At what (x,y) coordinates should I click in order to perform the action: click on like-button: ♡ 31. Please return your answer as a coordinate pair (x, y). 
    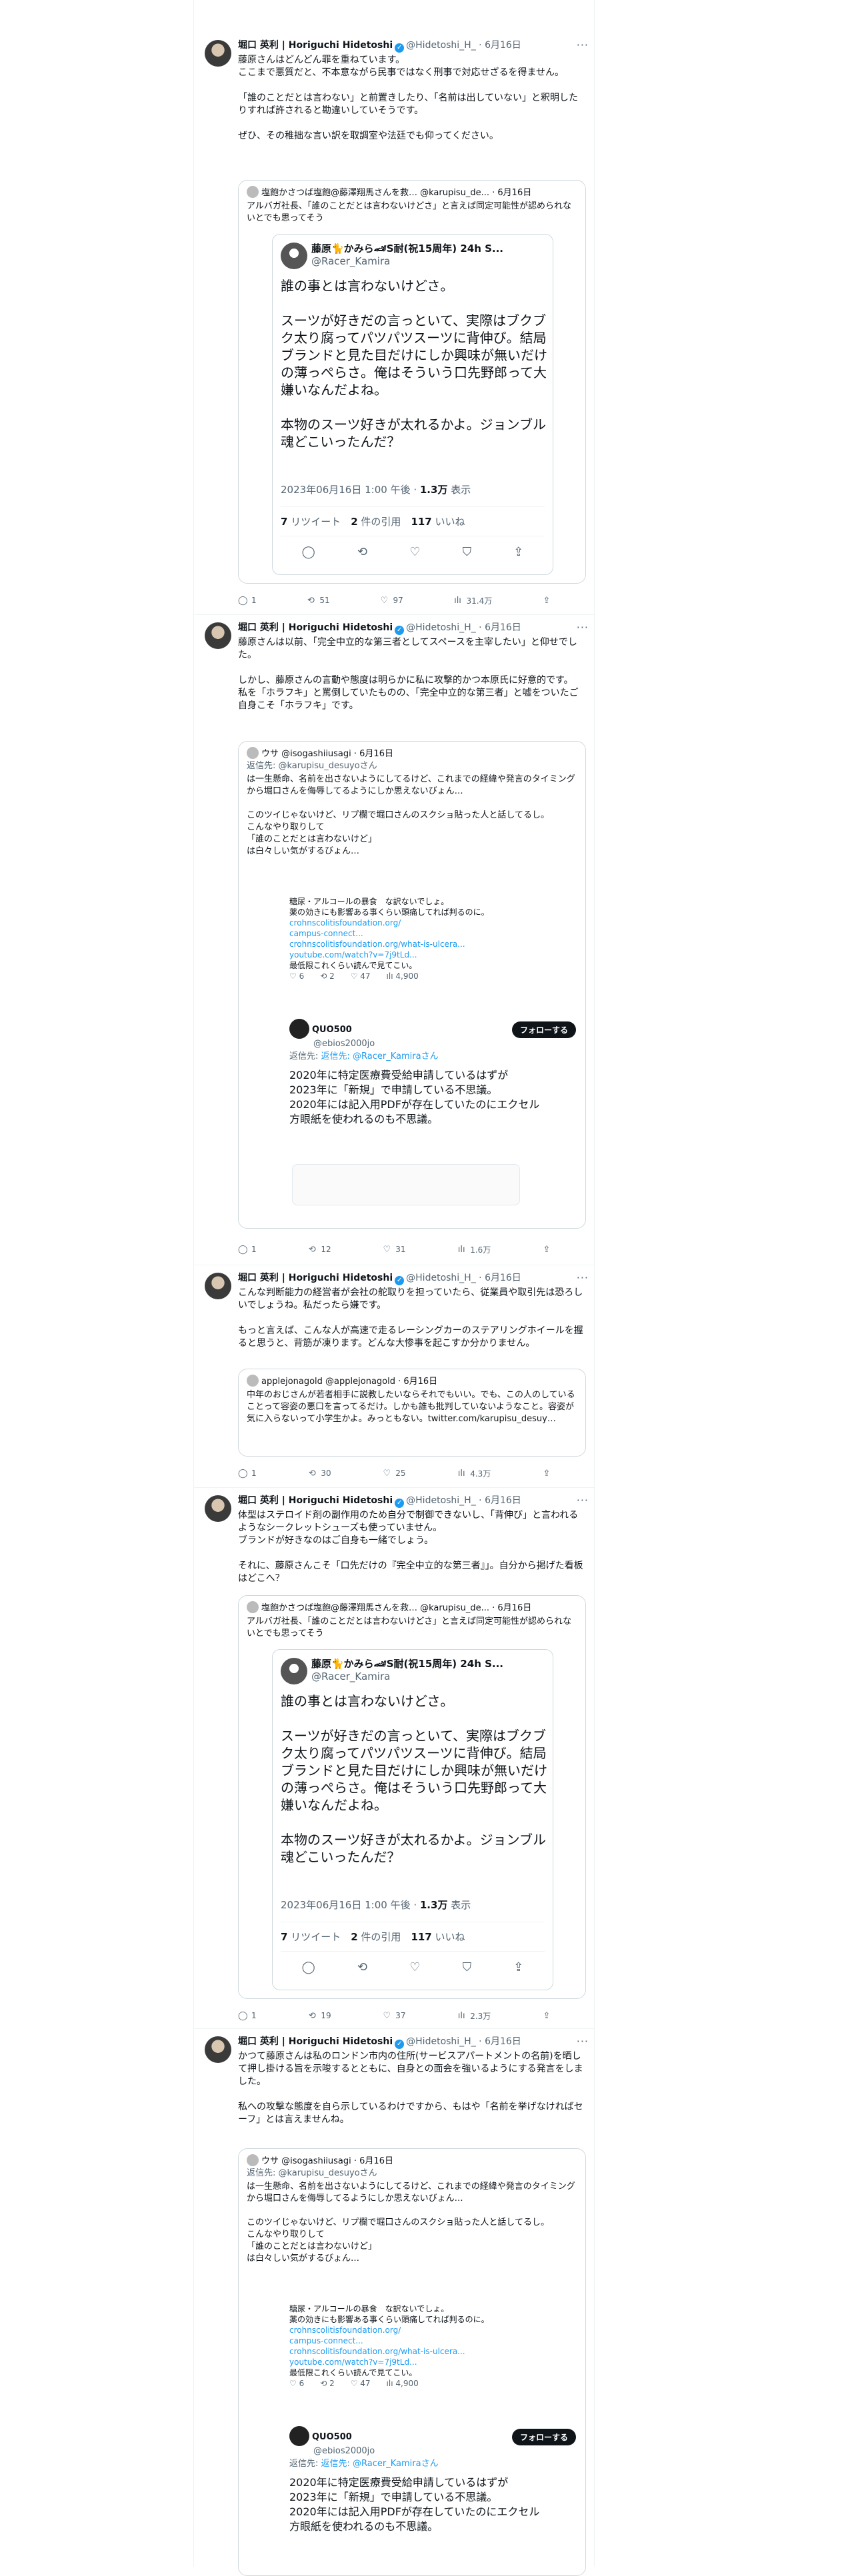
    Looking at the image, I should click on (393, 1250).